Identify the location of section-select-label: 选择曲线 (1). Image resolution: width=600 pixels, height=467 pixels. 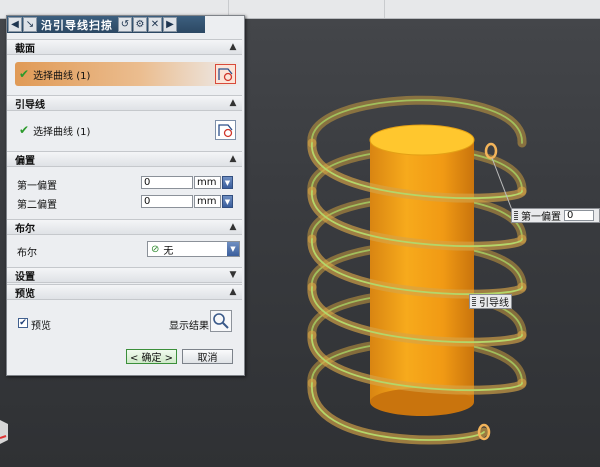
(62, 76).